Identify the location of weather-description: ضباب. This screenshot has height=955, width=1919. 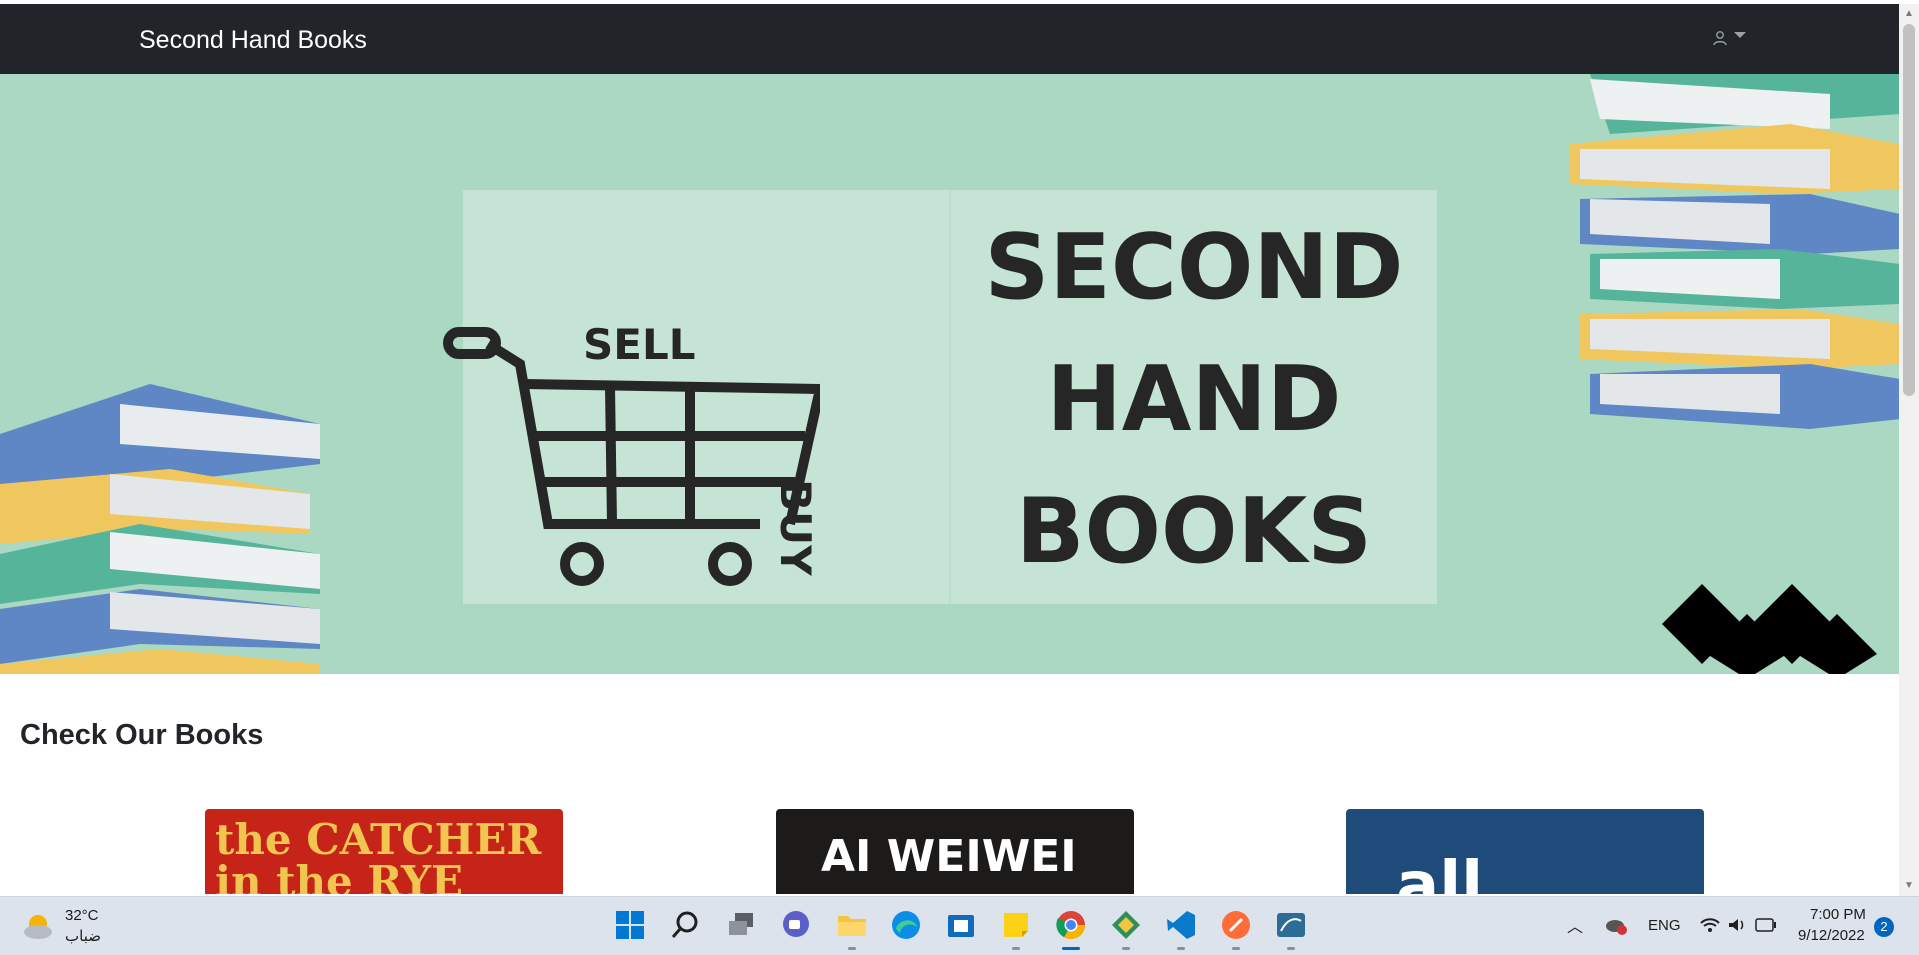
(83, 936).